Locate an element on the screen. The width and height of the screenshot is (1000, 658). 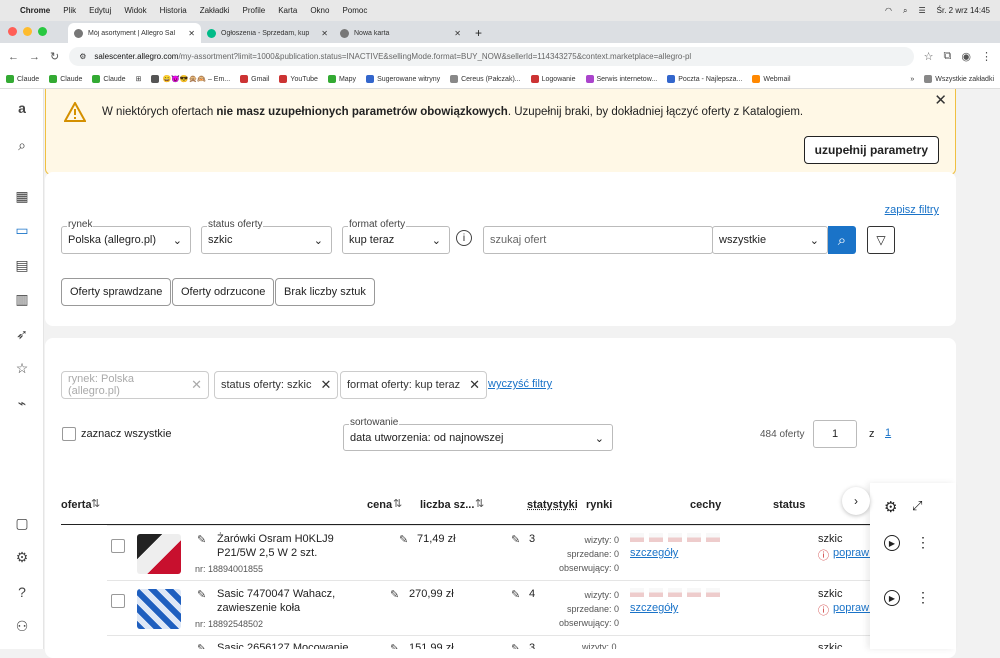
menu-profiles: Profile is located at coordinates (254, 10).